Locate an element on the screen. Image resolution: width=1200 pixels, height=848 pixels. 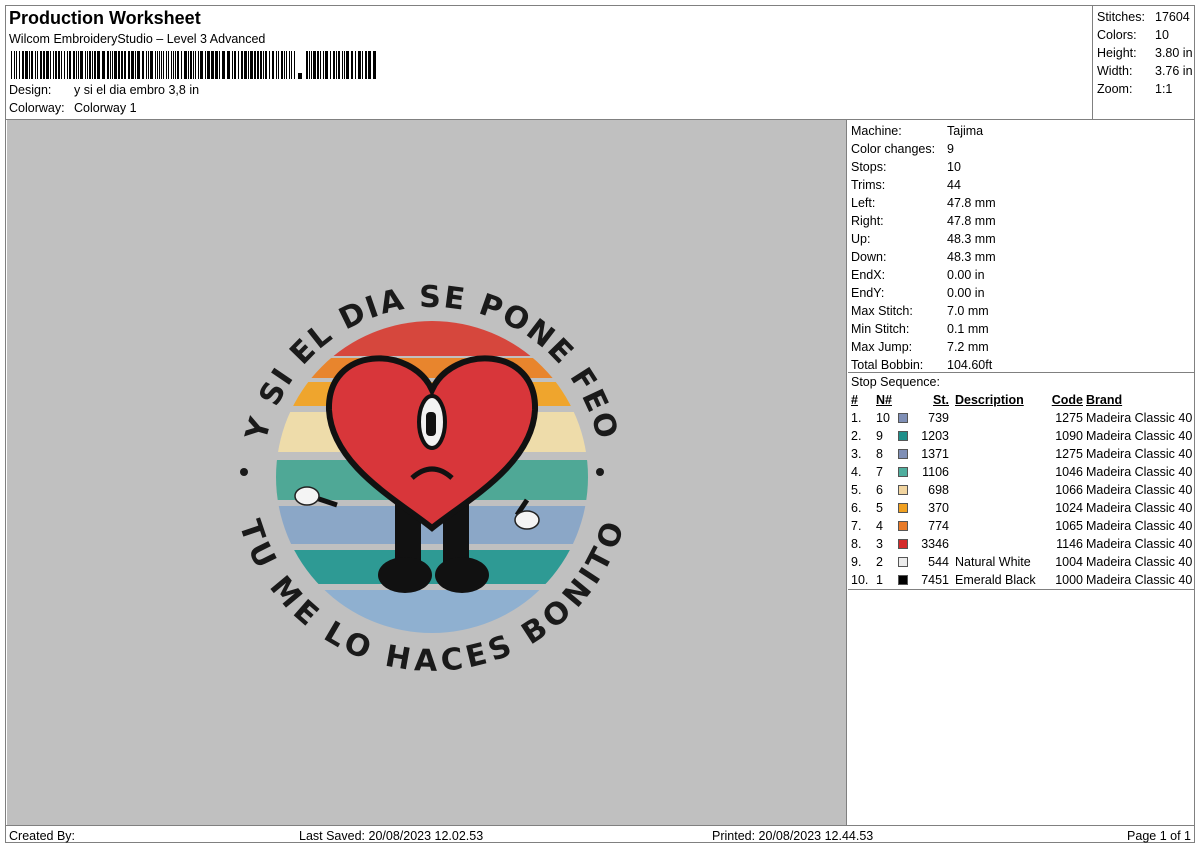
stop-code: 1066 is located at coordinates (1069, 490).